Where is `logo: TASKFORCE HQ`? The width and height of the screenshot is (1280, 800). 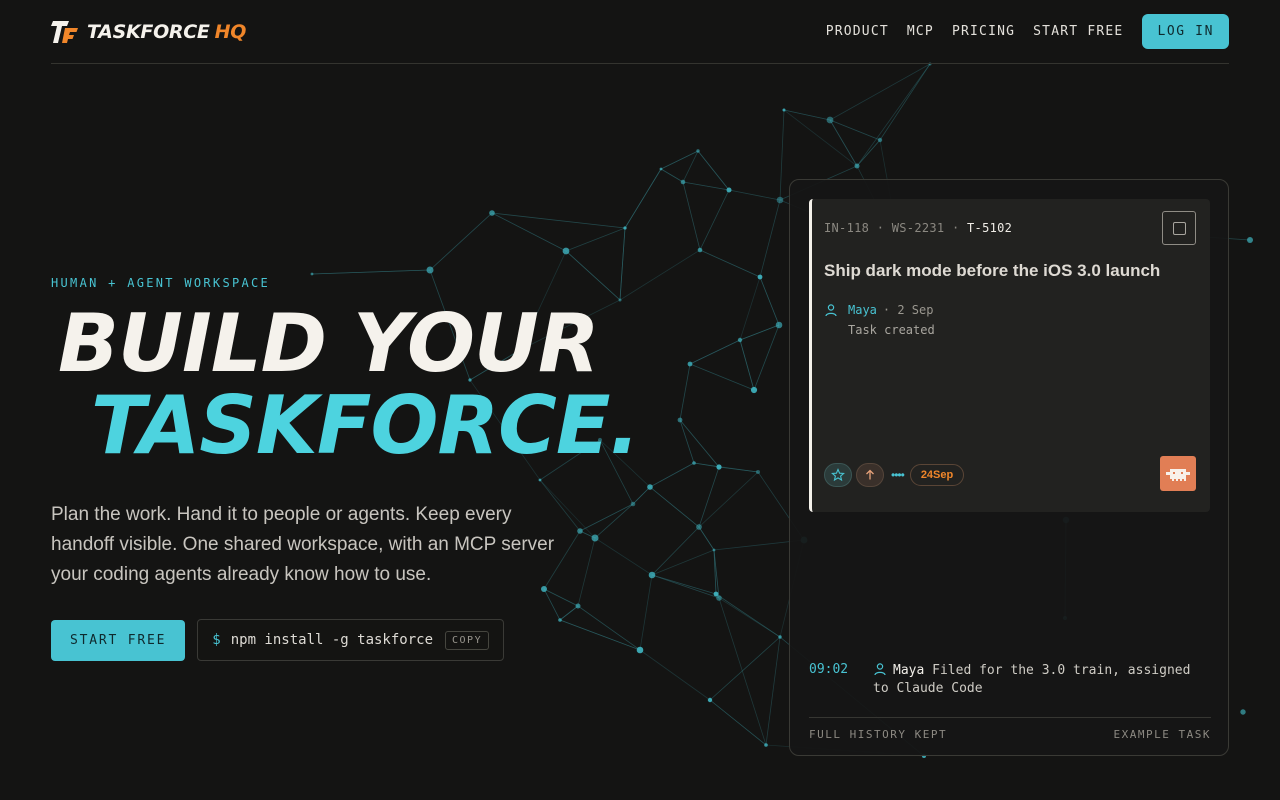 logo: TASKFORCE HQ is located at coordinates (148, 32).